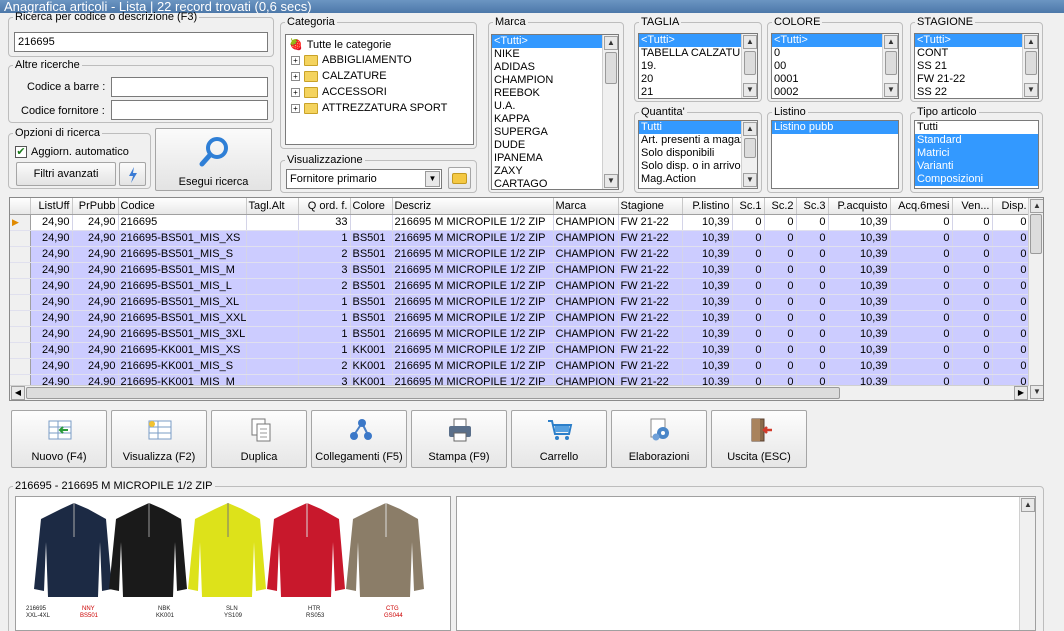  I want to click on season-scrollbar: ▲ ▼, so click(1030, 66).